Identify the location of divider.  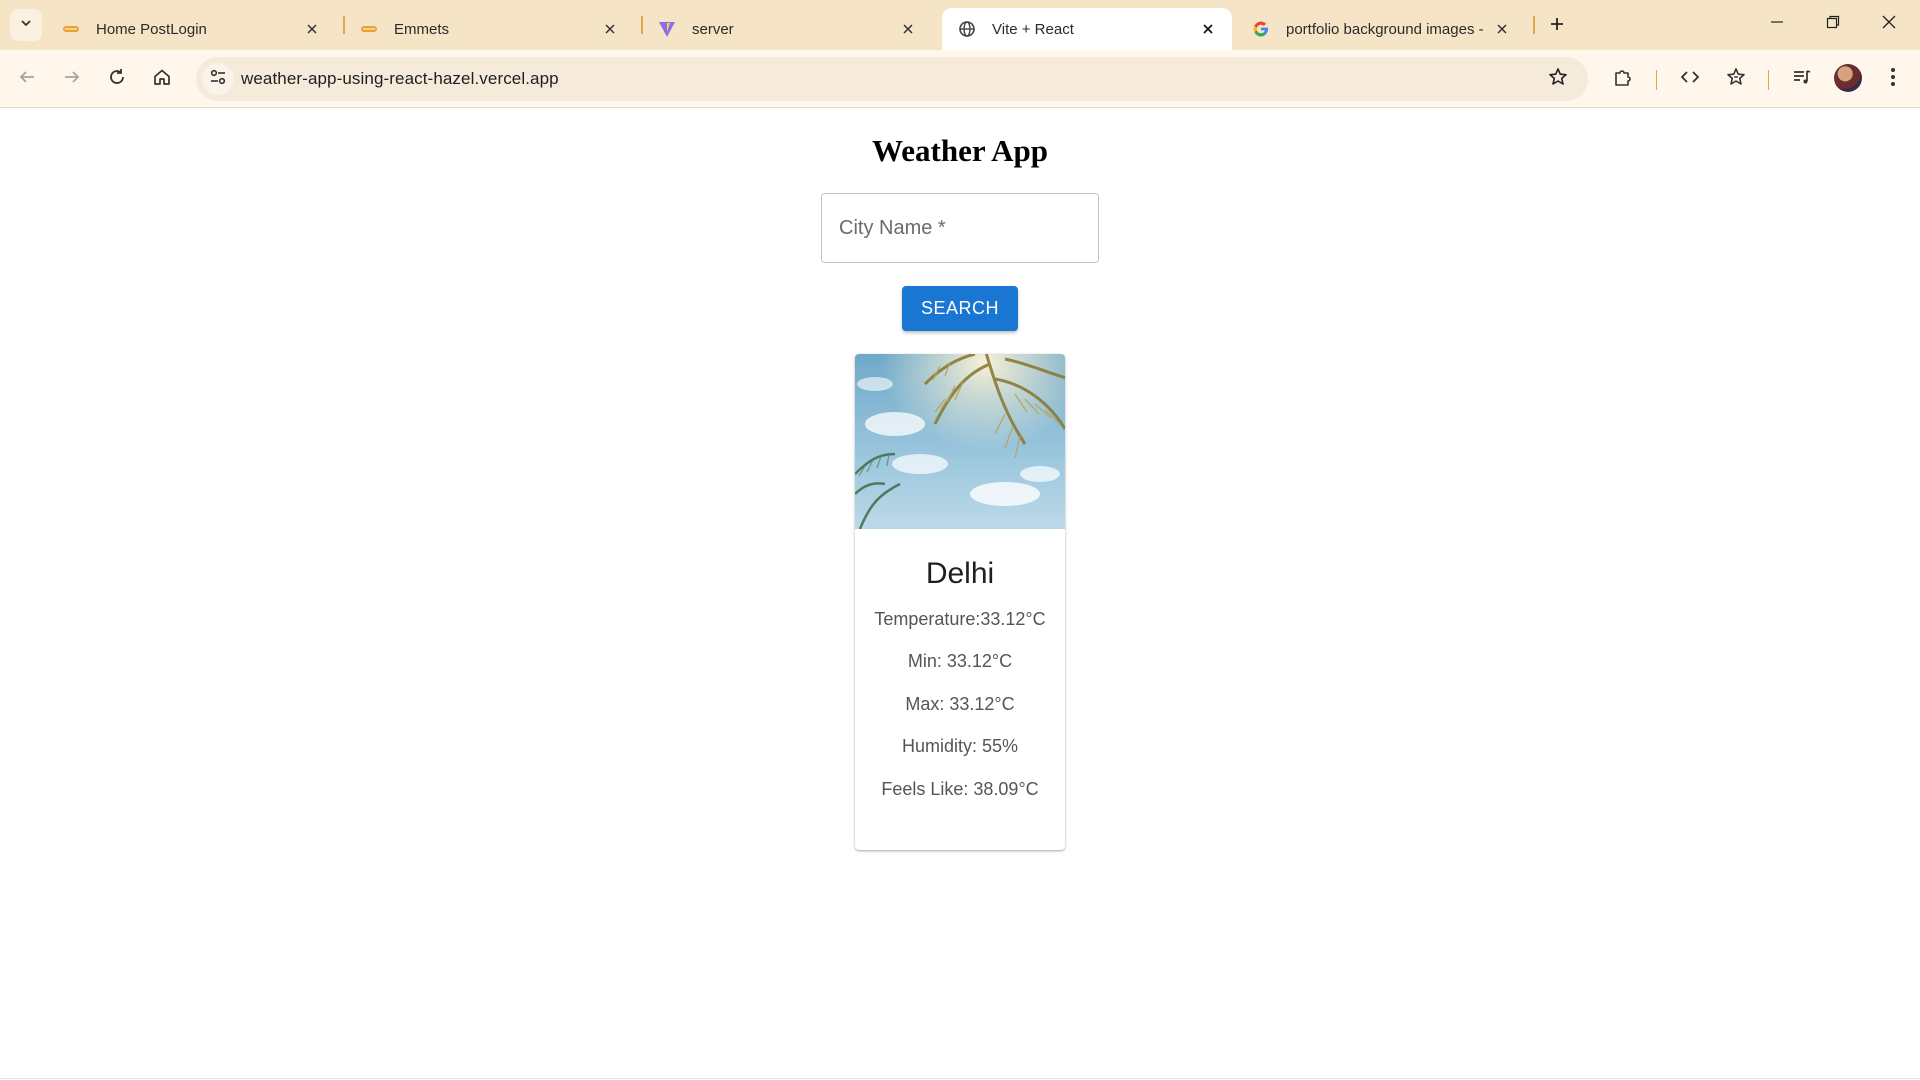
(960, 1078).